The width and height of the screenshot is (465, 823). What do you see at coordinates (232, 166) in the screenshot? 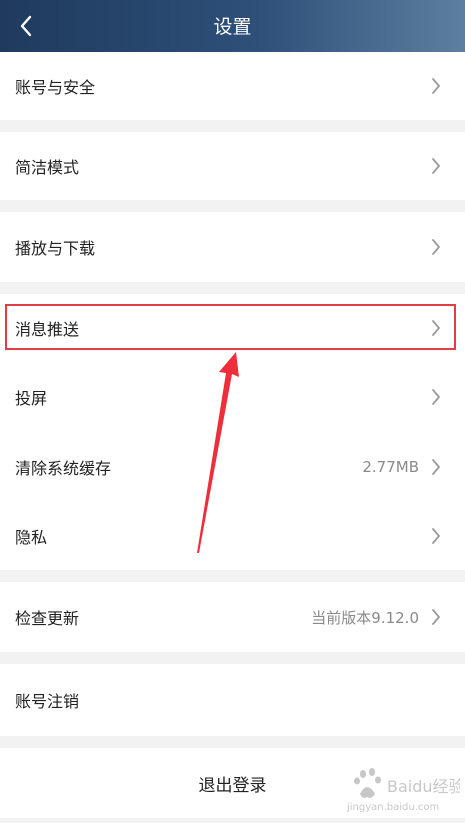
I see `settings-item-simple-mode: 简洁模式` at bounding box center [232, 166].